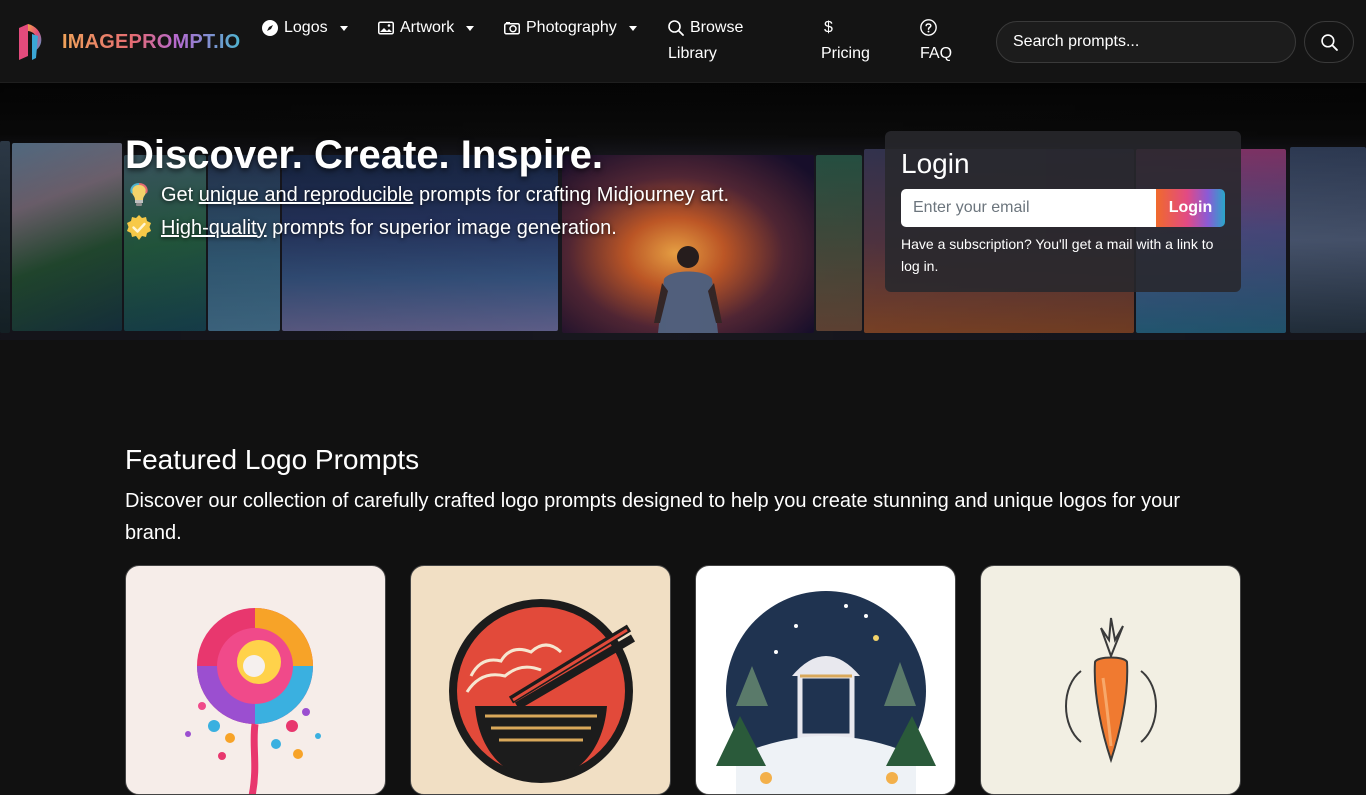 This screenshot has width=1366, height=795. What do you see at coordinates (1146, 42) in the screenshot?
I see `search-input` at bounding box center [1146, 42].